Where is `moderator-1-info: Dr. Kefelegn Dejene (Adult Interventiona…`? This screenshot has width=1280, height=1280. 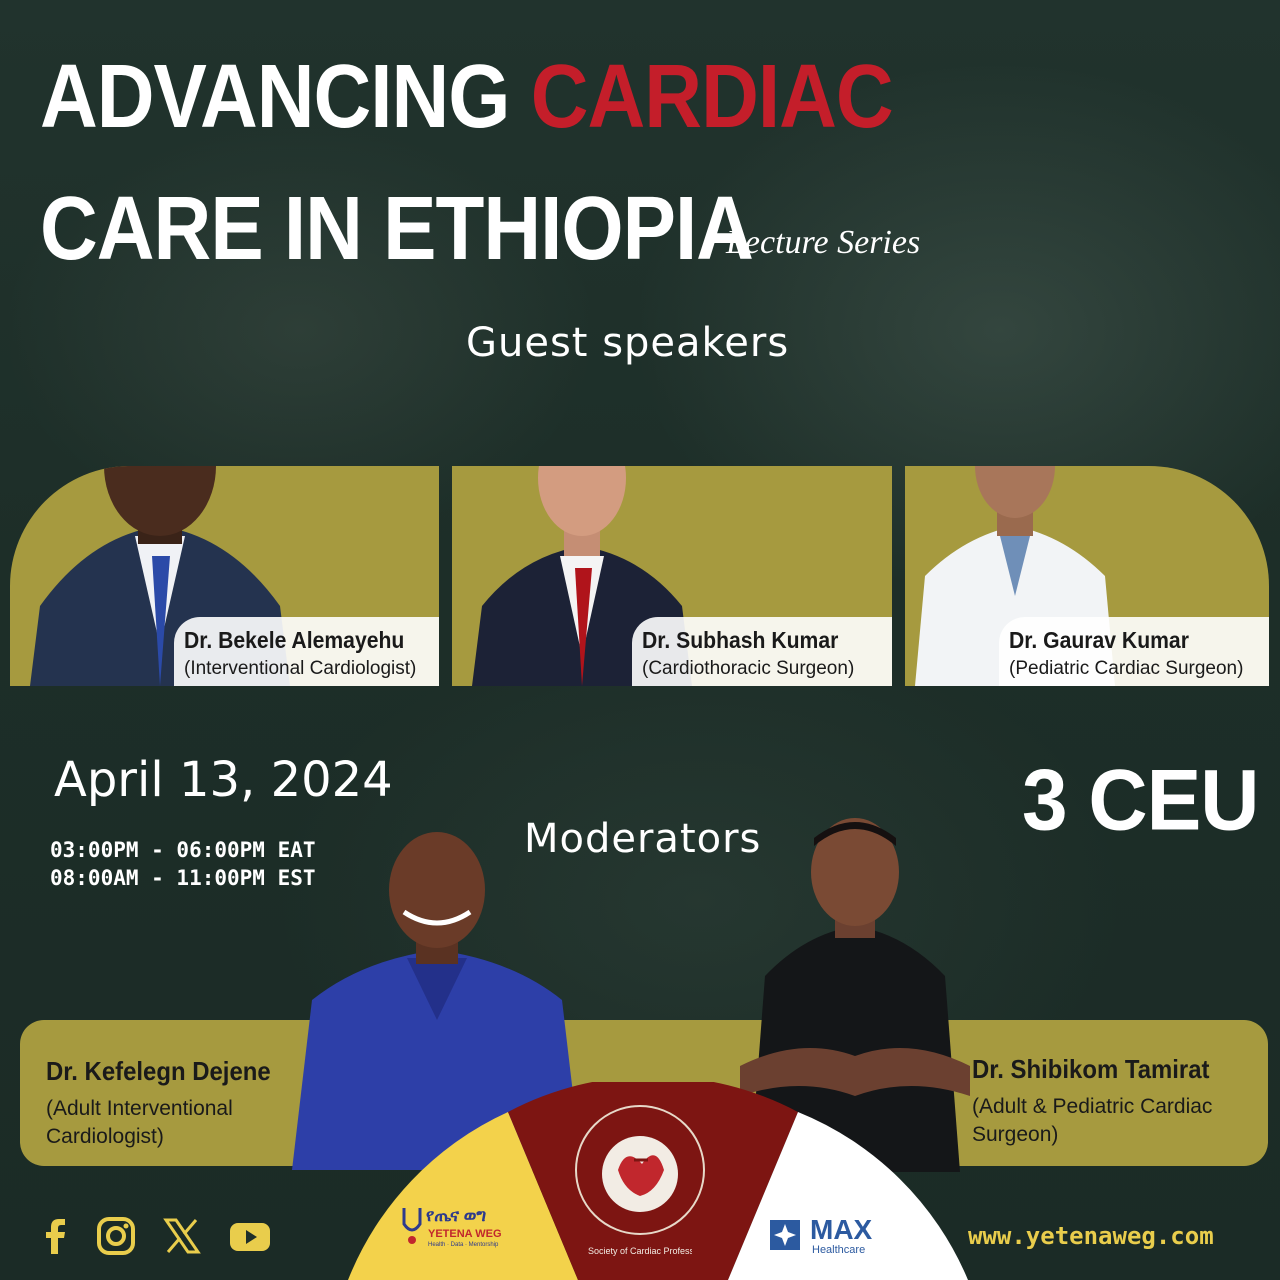
moderator-1-info: Dr. Kefelegn Dejene (Adult Interventiona… is located at coordinates (168, 1103).